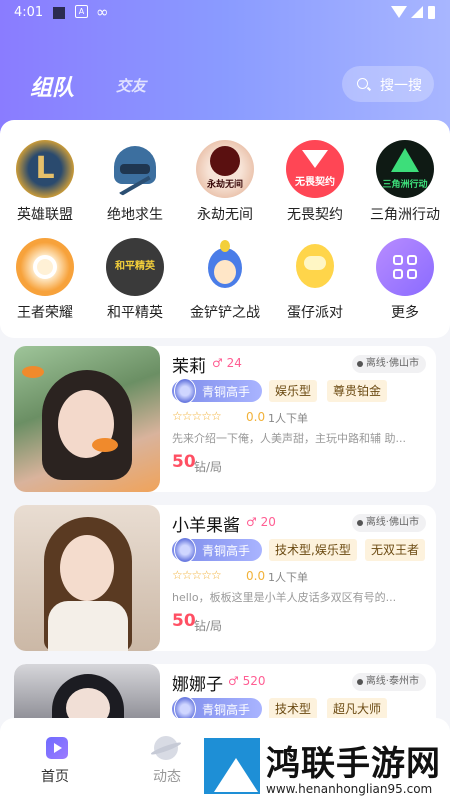 Image resolution: width=450 pixels, height=801 pixels. Describe the element at coordinates (45, 215) in the screenshot. I see `game-name: 英雄联盟` at that location.